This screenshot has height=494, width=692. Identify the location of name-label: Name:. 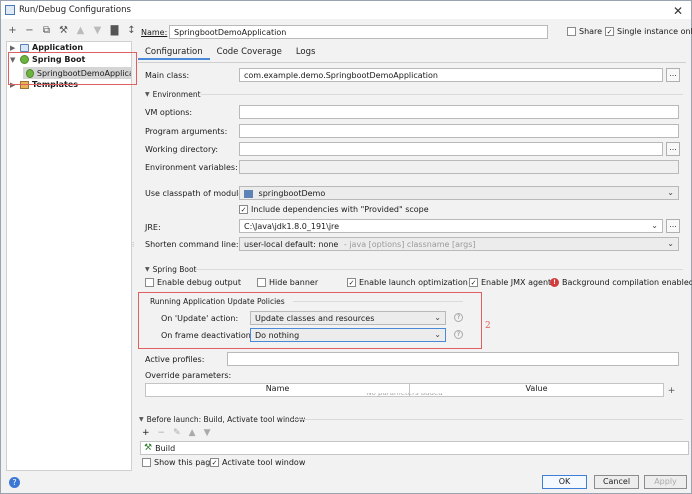
(154, 32).